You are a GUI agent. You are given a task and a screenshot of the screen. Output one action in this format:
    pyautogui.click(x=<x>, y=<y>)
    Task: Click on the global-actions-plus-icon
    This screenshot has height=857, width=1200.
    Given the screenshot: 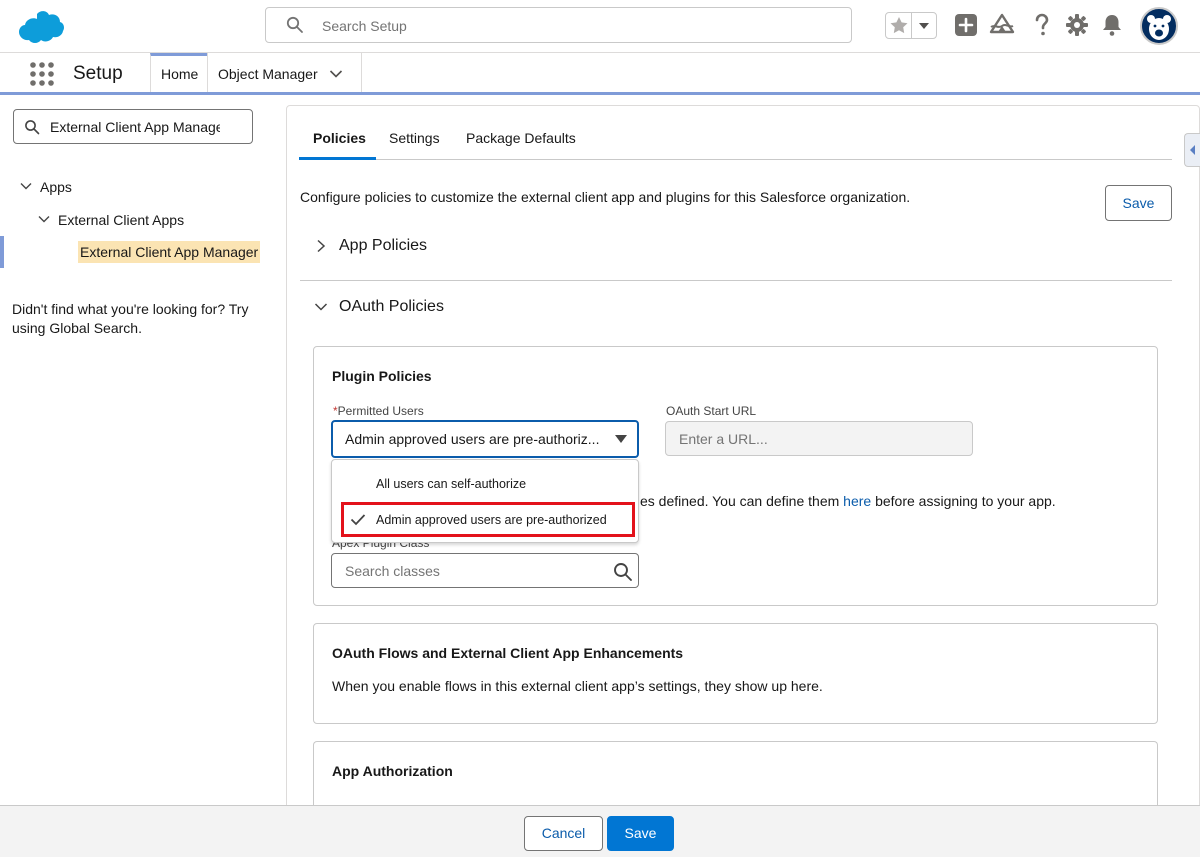 What is the action you would take?
    pyautogui.click(x=966, y=25)
    